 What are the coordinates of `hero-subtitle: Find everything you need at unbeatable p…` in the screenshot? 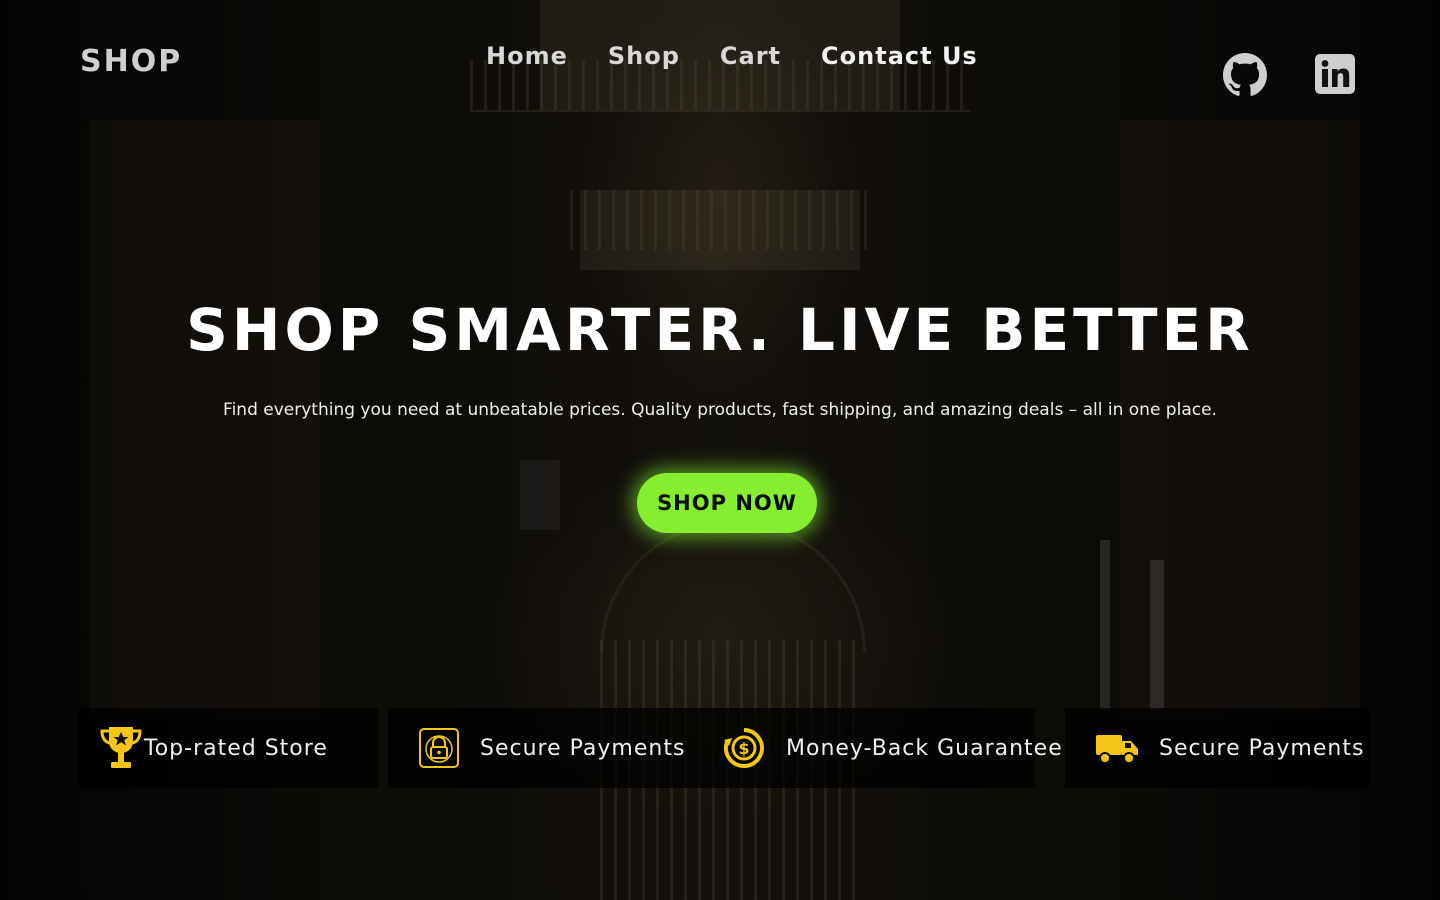 It's located at (720, 410).